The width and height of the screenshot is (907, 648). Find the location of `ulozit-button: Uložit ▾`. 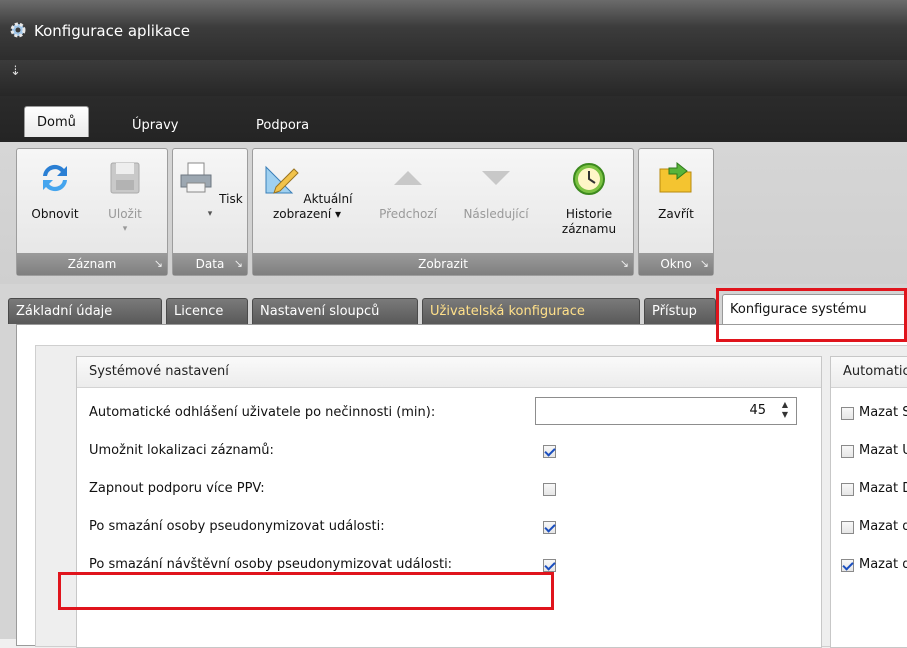

ulozit-button: Uložit ▾ is located at coordinates (125, 193).